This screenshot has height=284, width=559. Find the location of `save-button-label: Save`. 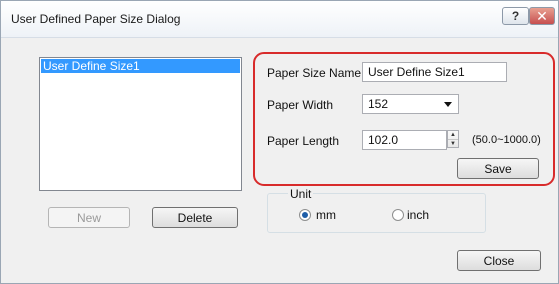

save-button-label: Save is located at coordinates (498, 168).